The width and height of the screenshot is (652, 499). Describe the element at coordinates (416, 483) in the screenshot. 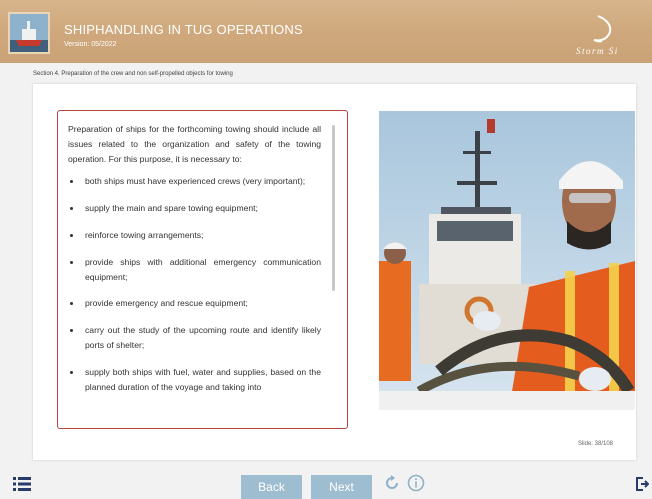

I see `info-icon` at that location.